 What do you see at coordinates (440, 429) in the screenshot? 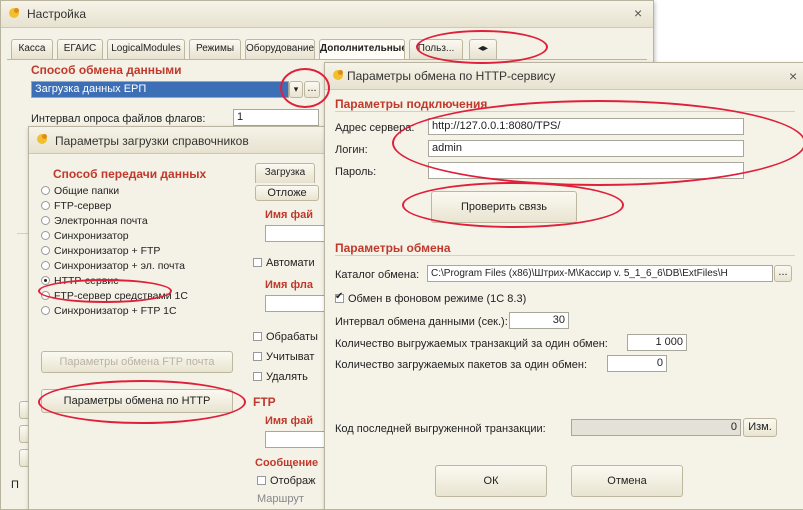
I see `last-tx-label: Код последней выгруженной транзакции:` at bounding box center [440, 429].